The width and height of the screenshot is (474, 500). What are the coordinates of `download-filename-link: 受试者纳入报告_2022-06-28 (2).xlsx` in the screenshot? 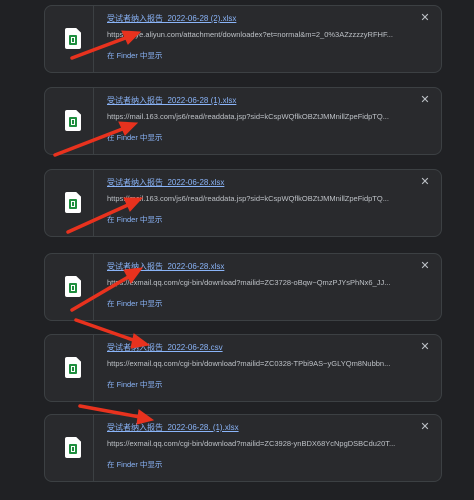 It's located at (171, 18).